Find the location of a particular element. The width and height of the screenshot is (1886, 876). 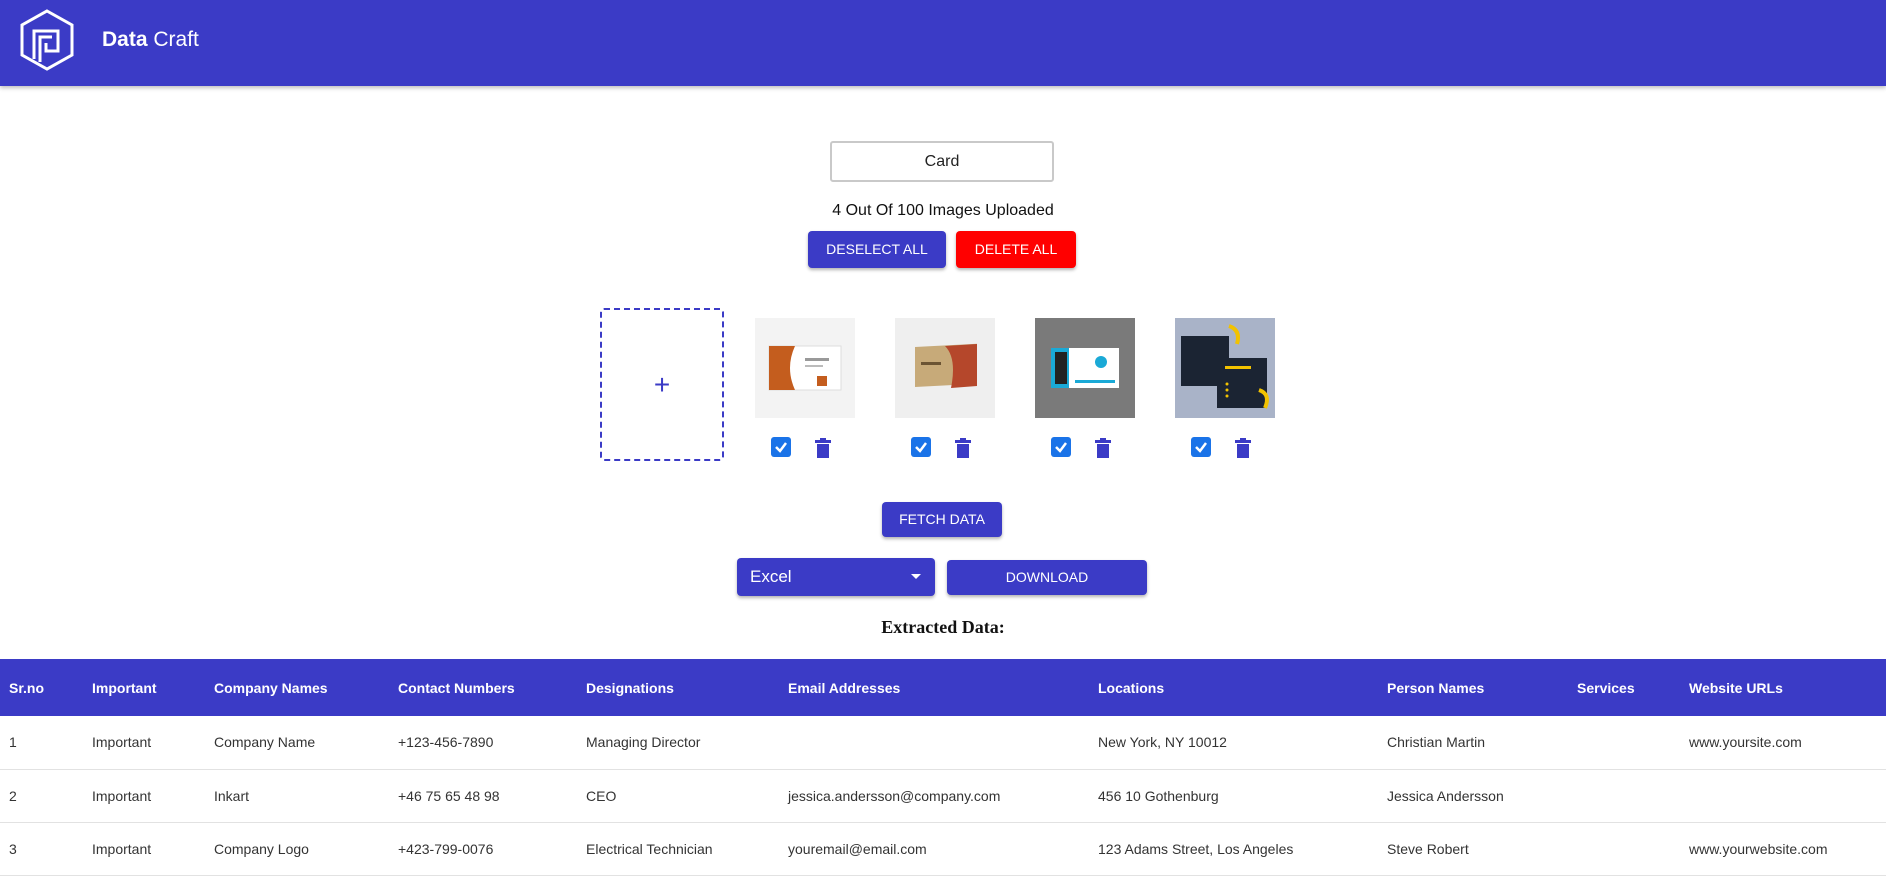

delete-all-button: Delete All is located at coordinates (1016, 249).